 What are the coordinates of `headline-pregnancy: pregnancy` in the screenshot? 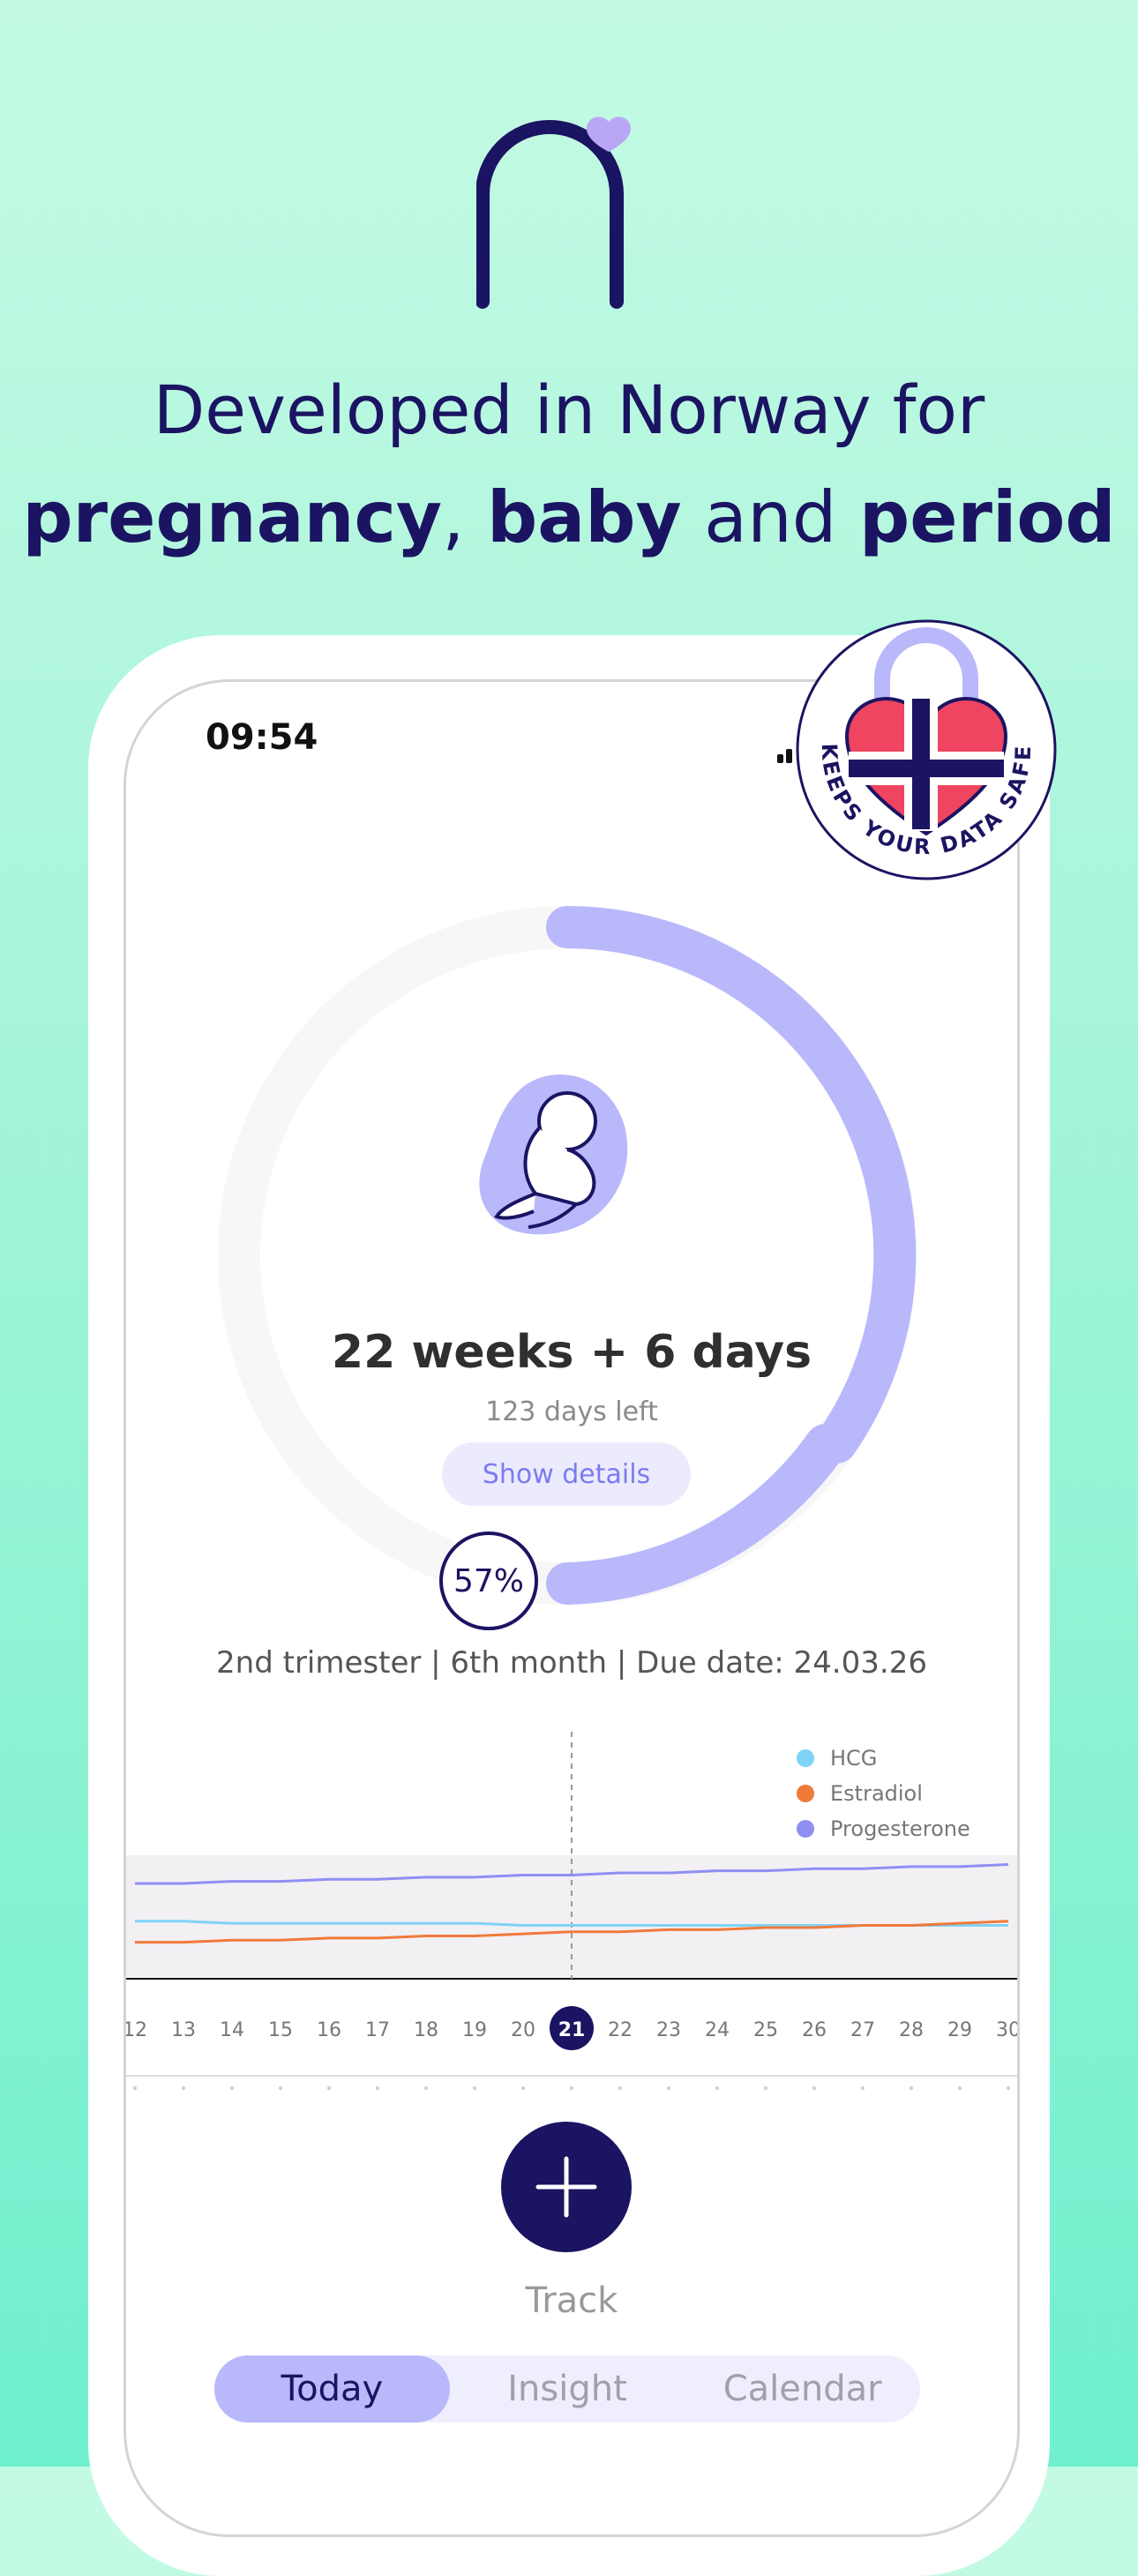 It's located at (232, 517).